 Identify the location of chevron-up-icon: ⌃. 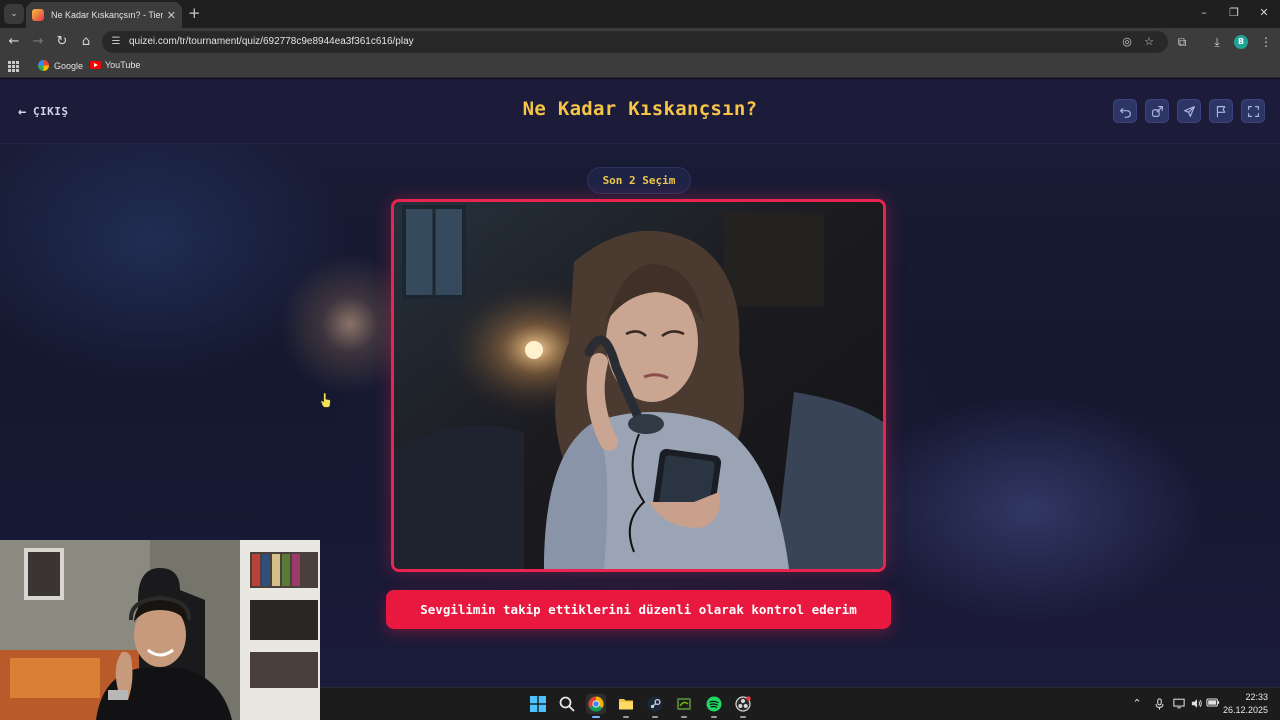
(1137, 704).